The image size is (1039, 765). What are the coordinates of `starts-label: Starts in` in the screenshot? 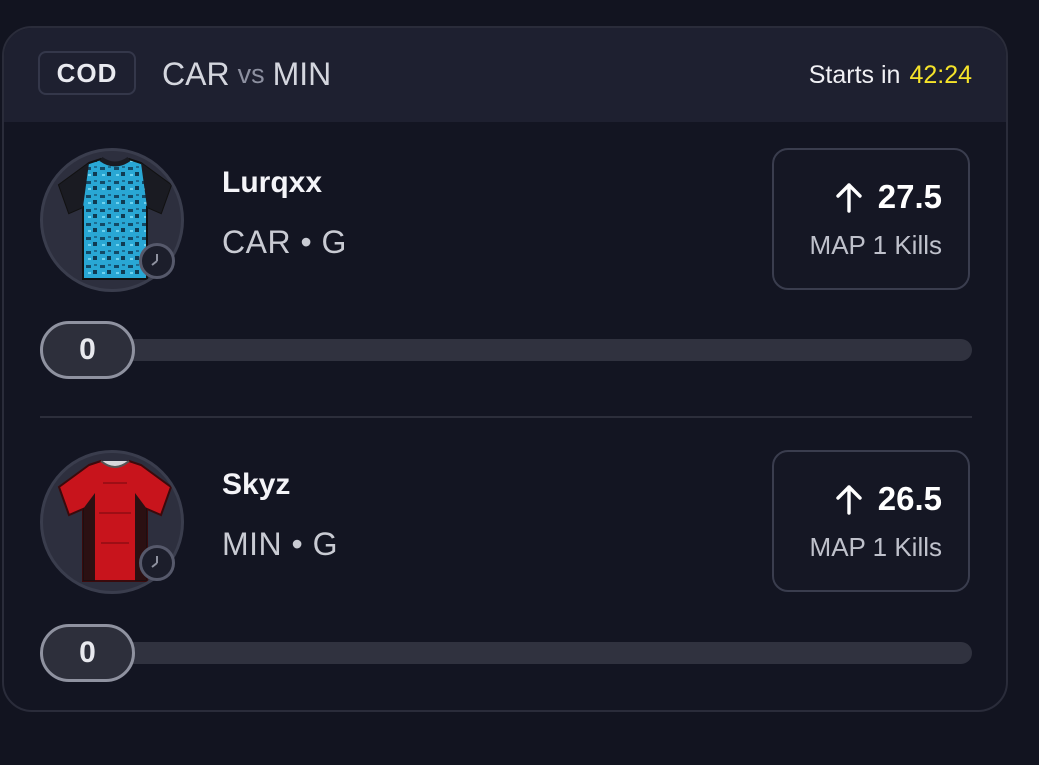 It's located at (854, 74).